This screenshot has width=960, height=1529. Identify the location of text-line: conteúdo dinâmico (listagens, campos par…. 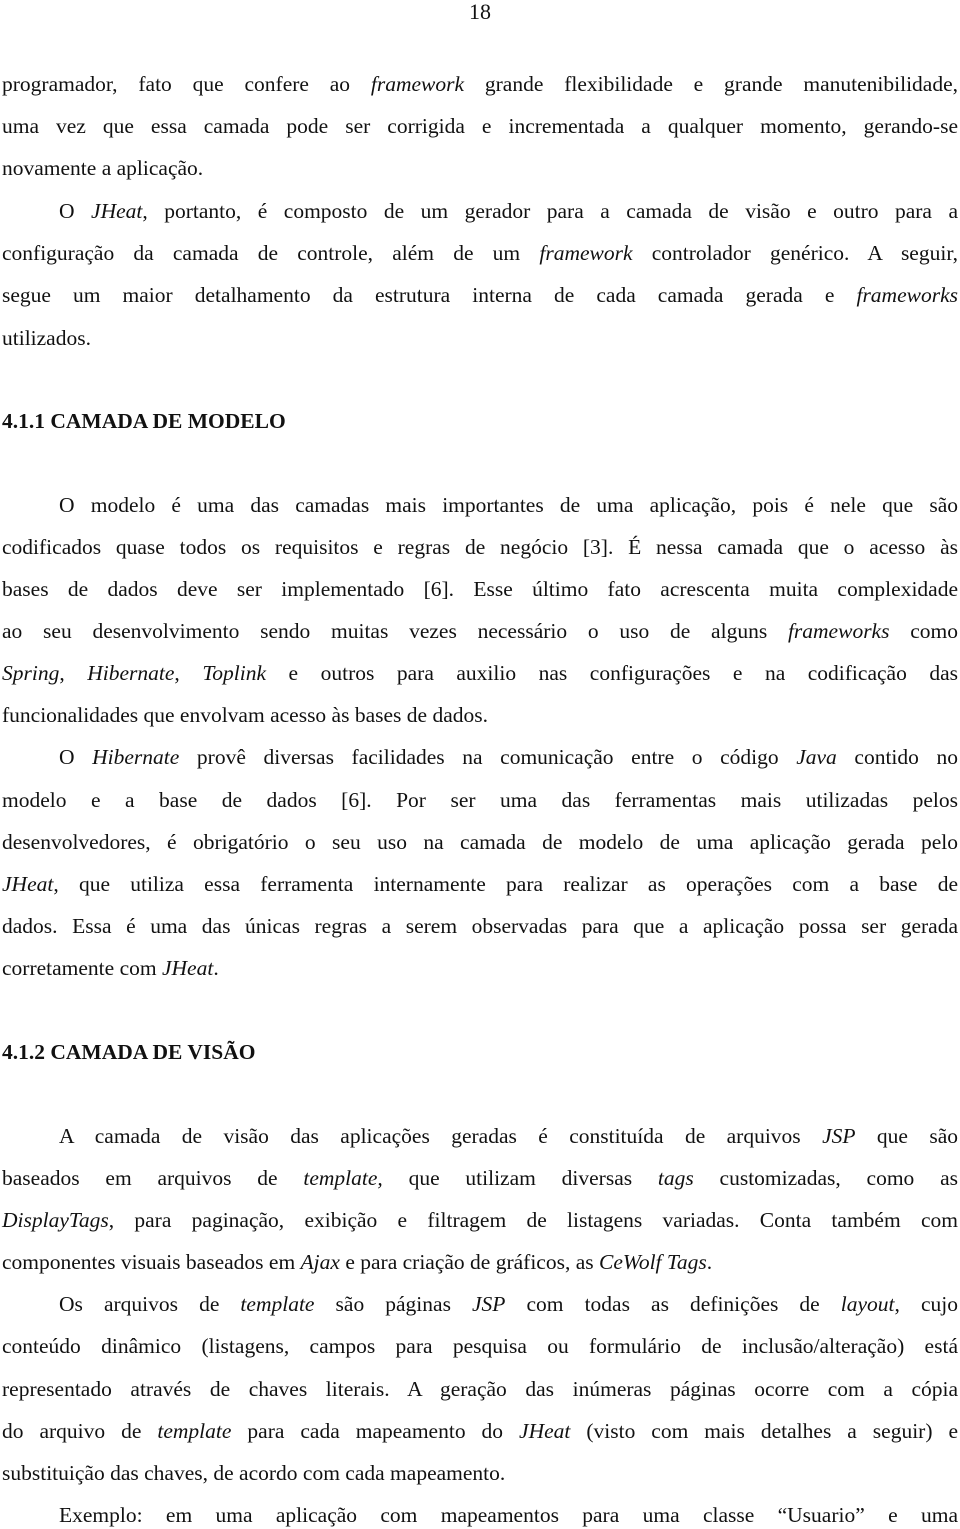
(480, 1346).